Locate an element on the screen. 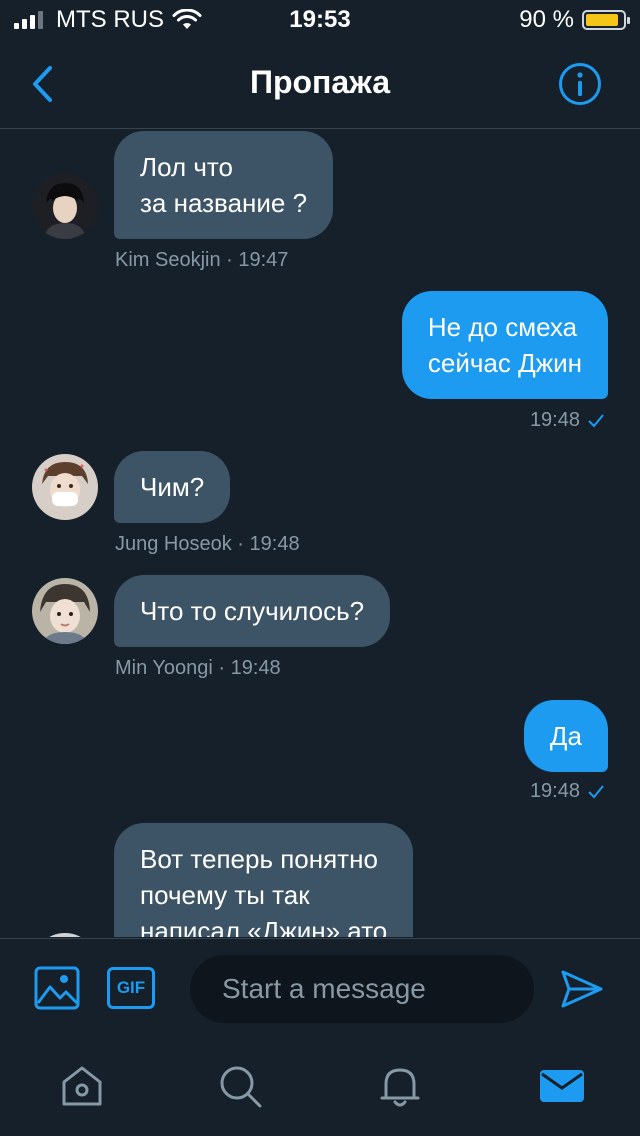  battery-percent: 90 % is located at coordinates (546, 19).